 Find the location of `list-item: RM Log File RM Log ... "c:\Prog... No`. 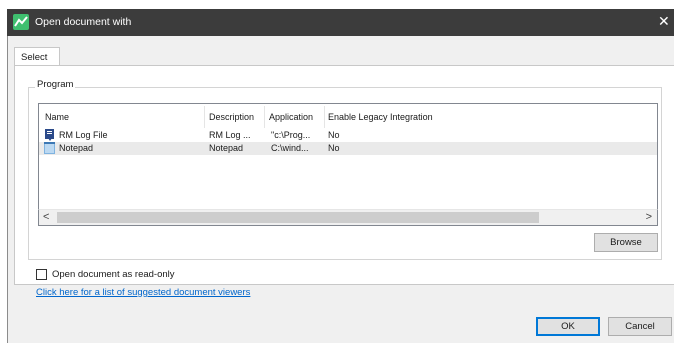

list-item: RM Log File RM Log ... "c:\Prog... No is located at coordinates (348, 135).